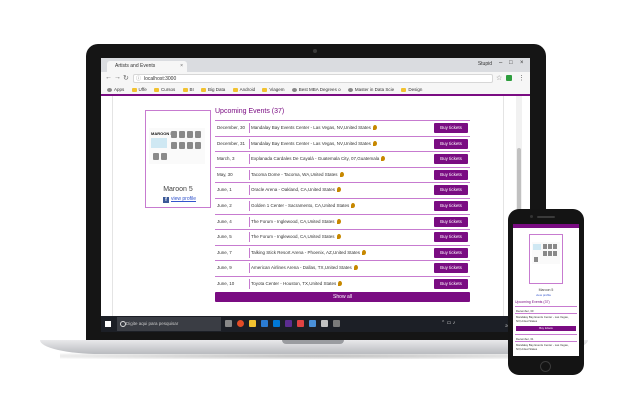 Image resolution: width=626 pixels, height=403 pixels. I want to click on browser-tab: Artists and Events ×, so click(147, 66).